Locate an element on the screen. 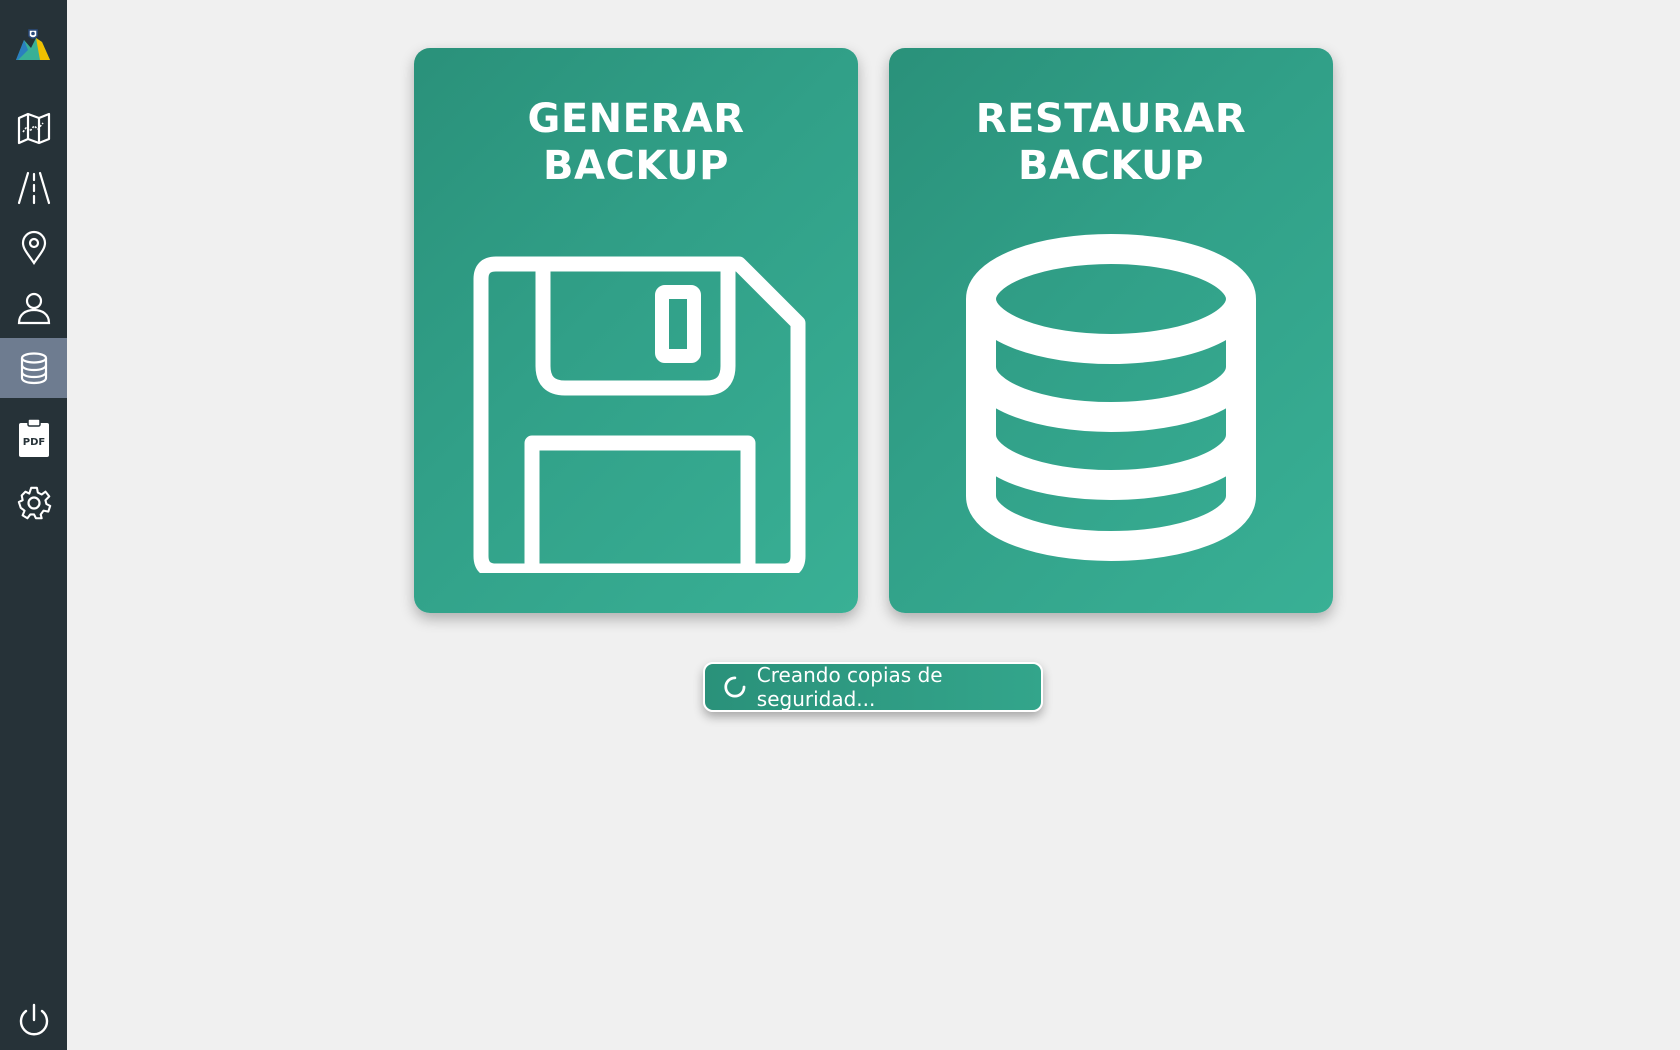  database-large-icon is located at coordinates (1111, 398).